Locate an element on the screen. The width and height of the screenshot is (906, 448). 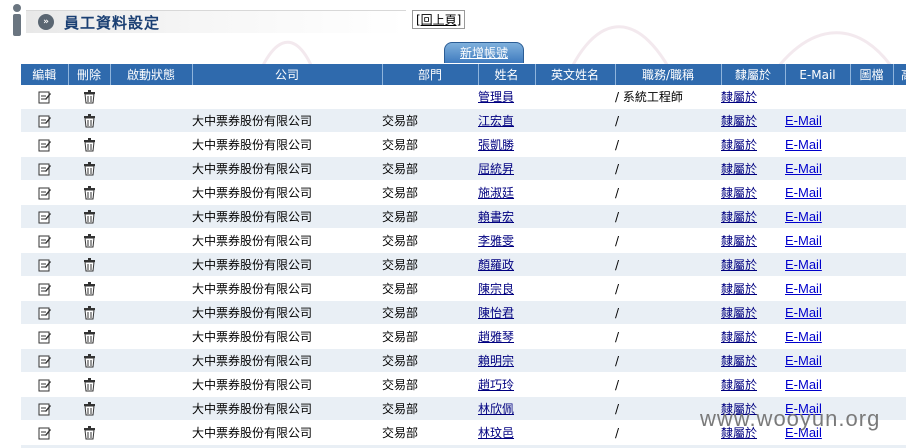
col-header-image: 圖檔 is located at coordinates (872, 74).